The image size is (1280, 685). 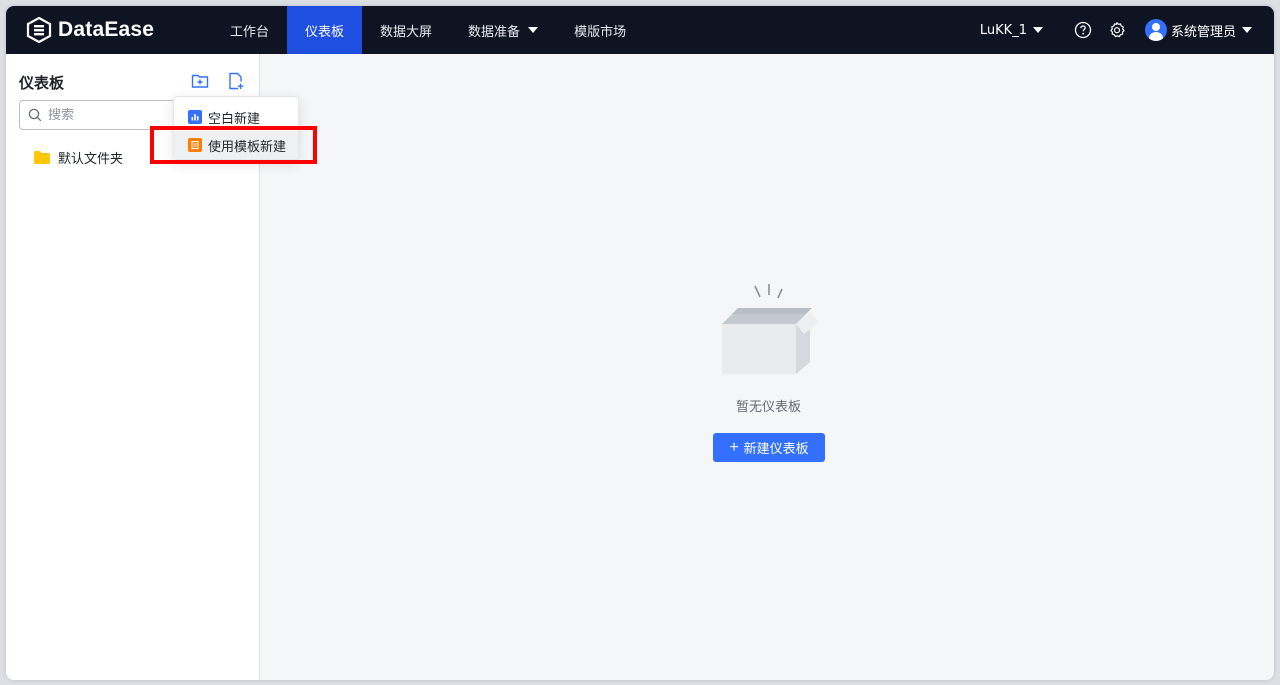 I want to click on search-icon, so click(x=35, y=115).